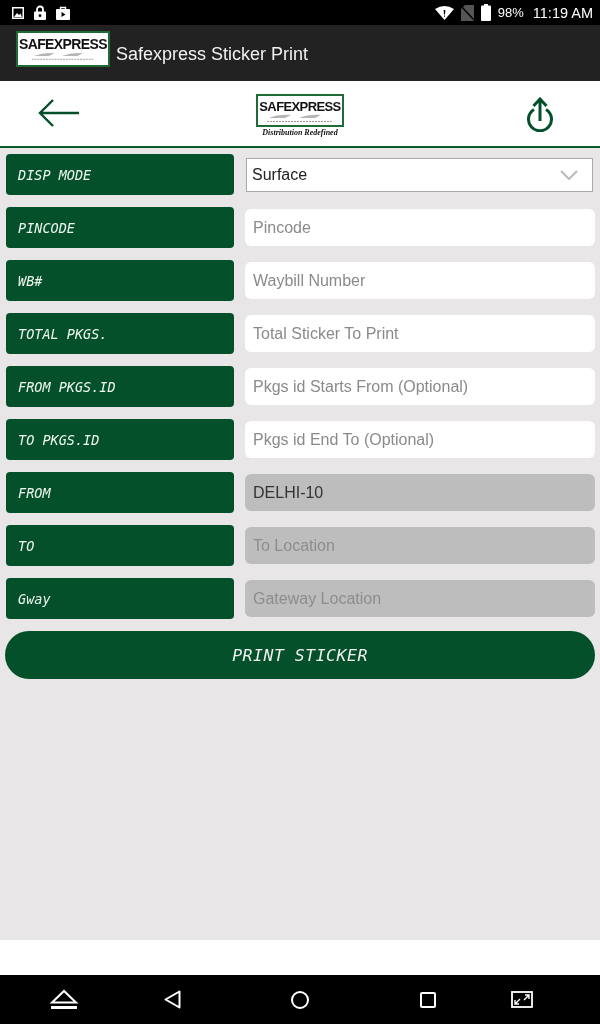  Describe the element at coordinates (64, 999) in the screenshot. I see `eject-icon` at that location.